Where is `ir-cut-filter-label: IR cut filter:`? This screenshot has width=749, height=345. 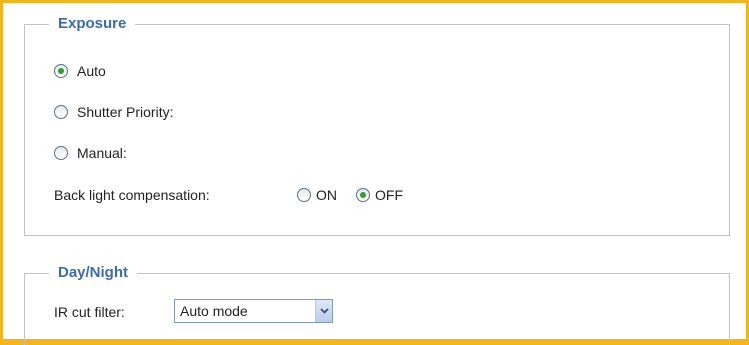 ir-cut-filter-label: IR cut filter: is located at coordinates (89, 312).